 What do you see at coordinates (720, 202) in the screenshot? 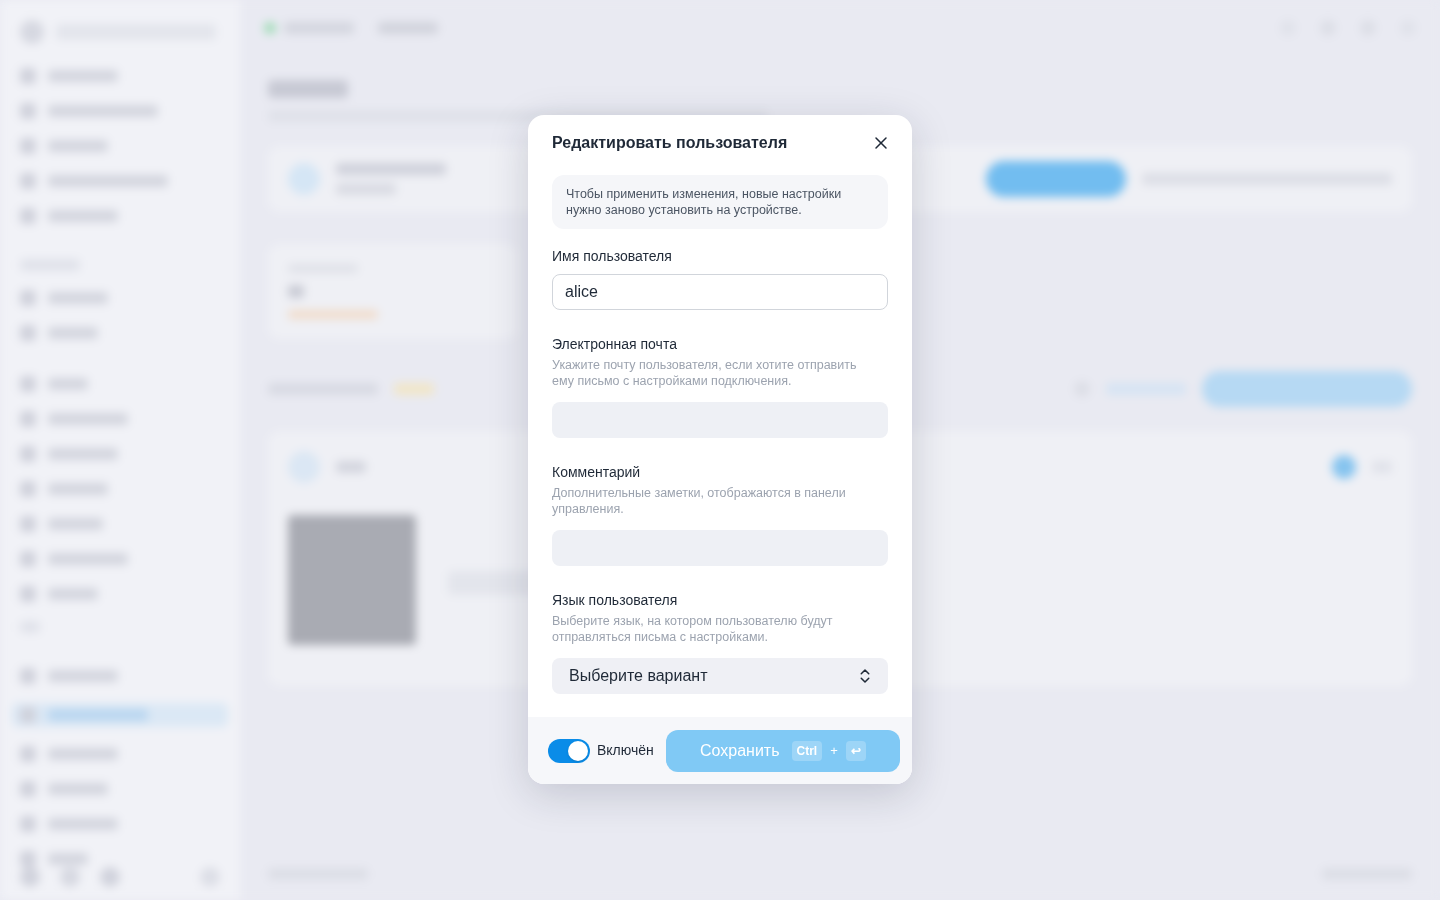
I see `notice-box: Чтобы применить изменения, новые настройки нужно заново установить на устройстве.` at bounding box center [720, 202].